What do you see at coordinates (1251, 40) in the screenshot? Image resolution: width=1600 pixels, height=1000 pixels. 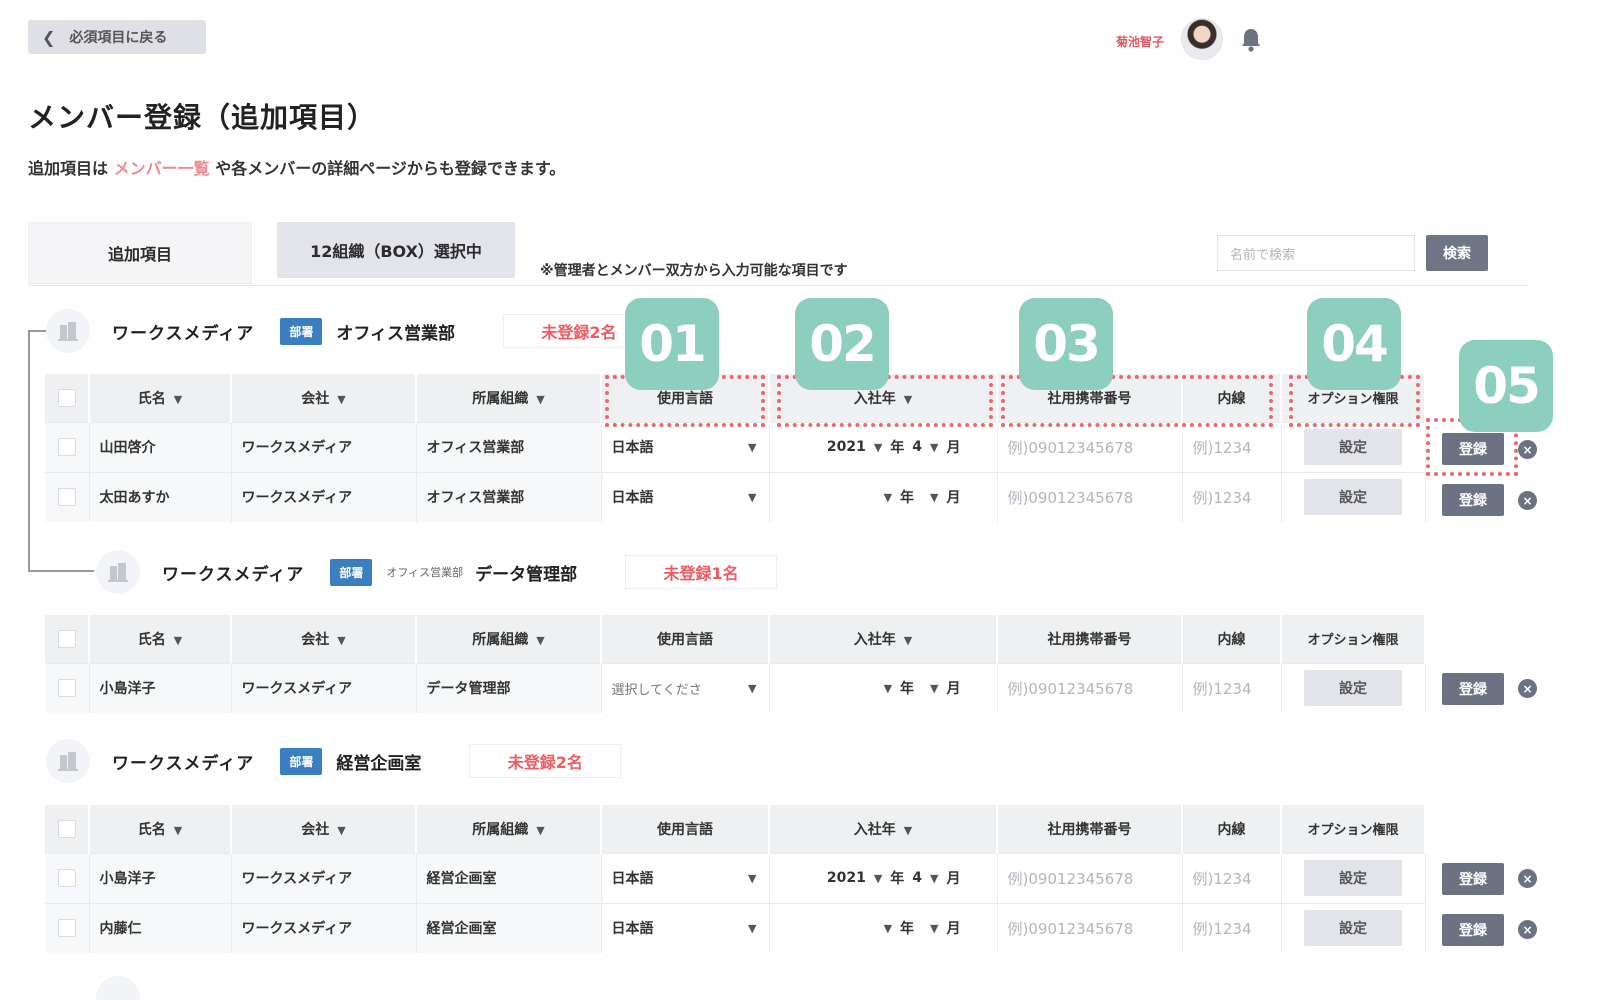 I see `bell-icon` at bounding box center [1251, 40].